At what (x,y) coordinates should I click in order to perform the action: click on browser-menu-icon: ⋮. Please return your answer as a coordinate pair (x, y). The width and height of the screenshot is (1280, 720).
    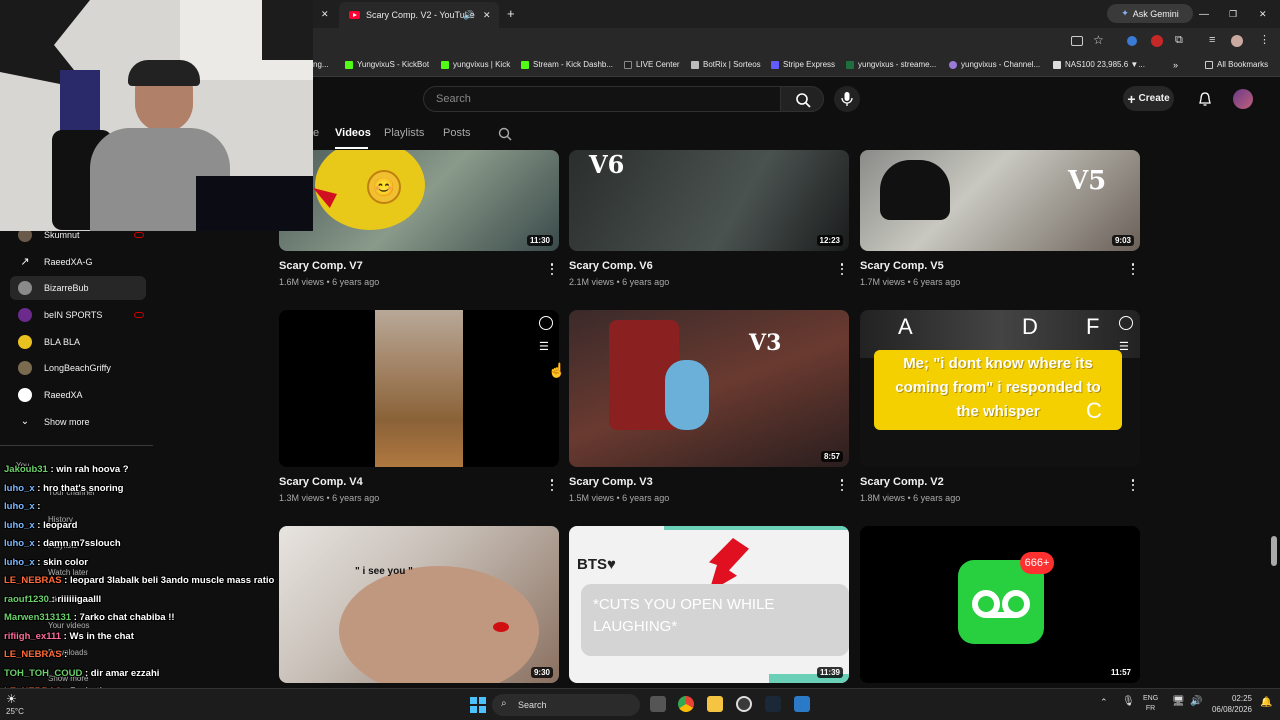
    Looking at the image, I should click on (1264, 39).